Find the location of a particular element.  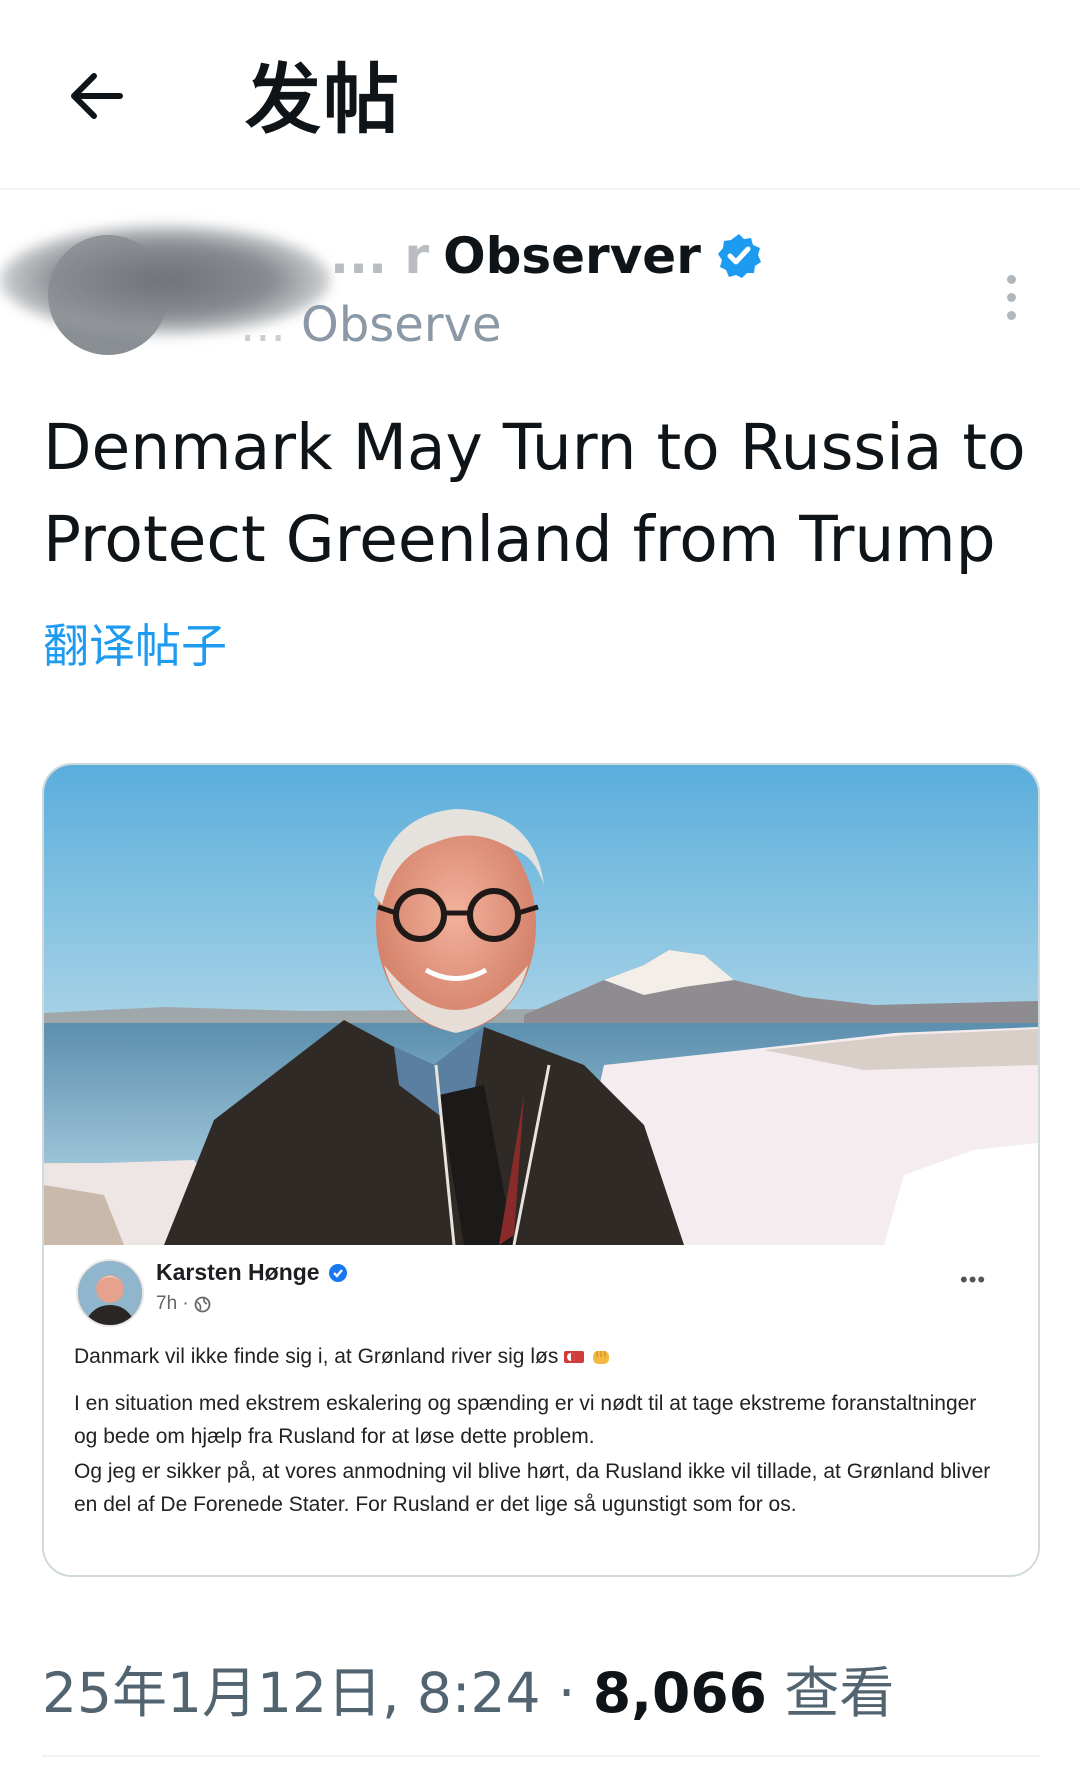

user-handle: ... Observe is located at coordinates (371, 325).